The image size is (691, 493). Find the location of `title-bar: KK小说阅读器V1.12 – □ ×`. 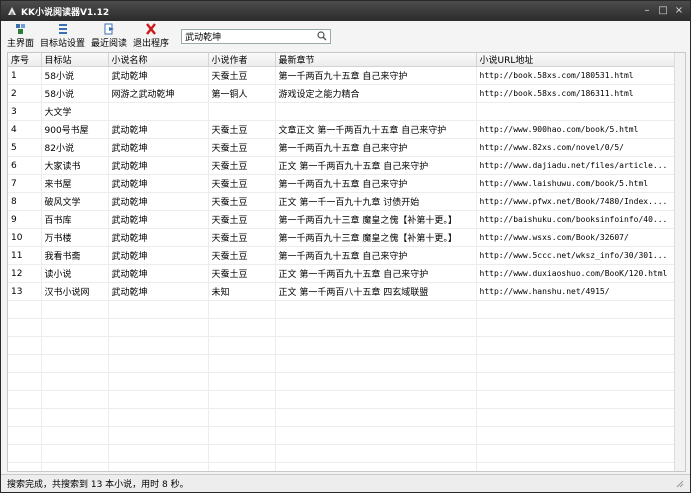

title-bar: KK小说阅读器V1.12 – □ × is located at coordinates (345, 11).